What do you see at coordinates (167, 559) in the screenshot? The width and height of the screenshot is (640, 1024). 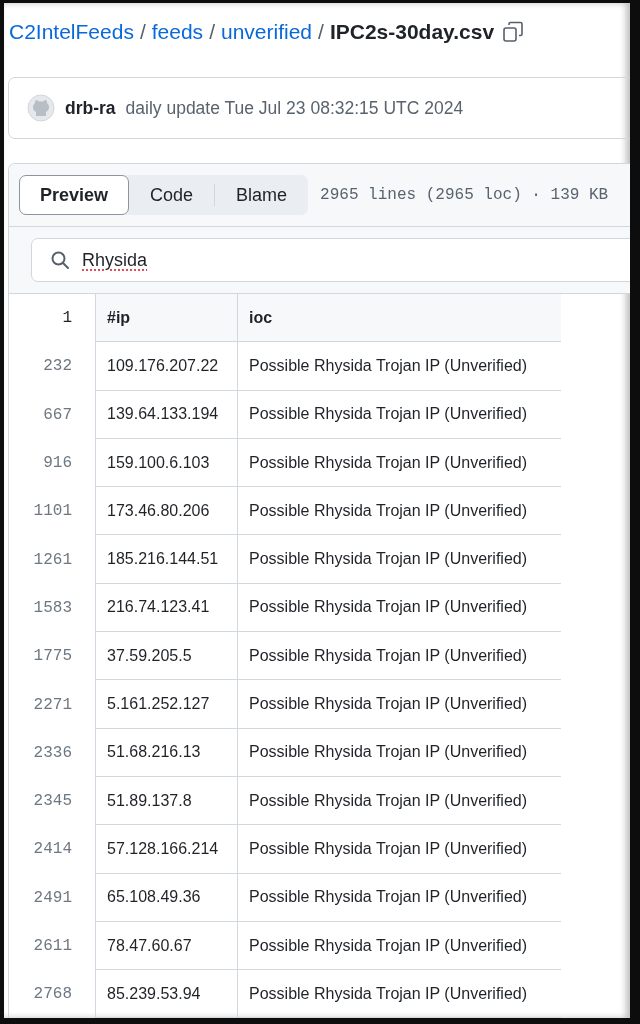 I see `table-cell: 185.216.144.51` at bounding box center [167, 559].